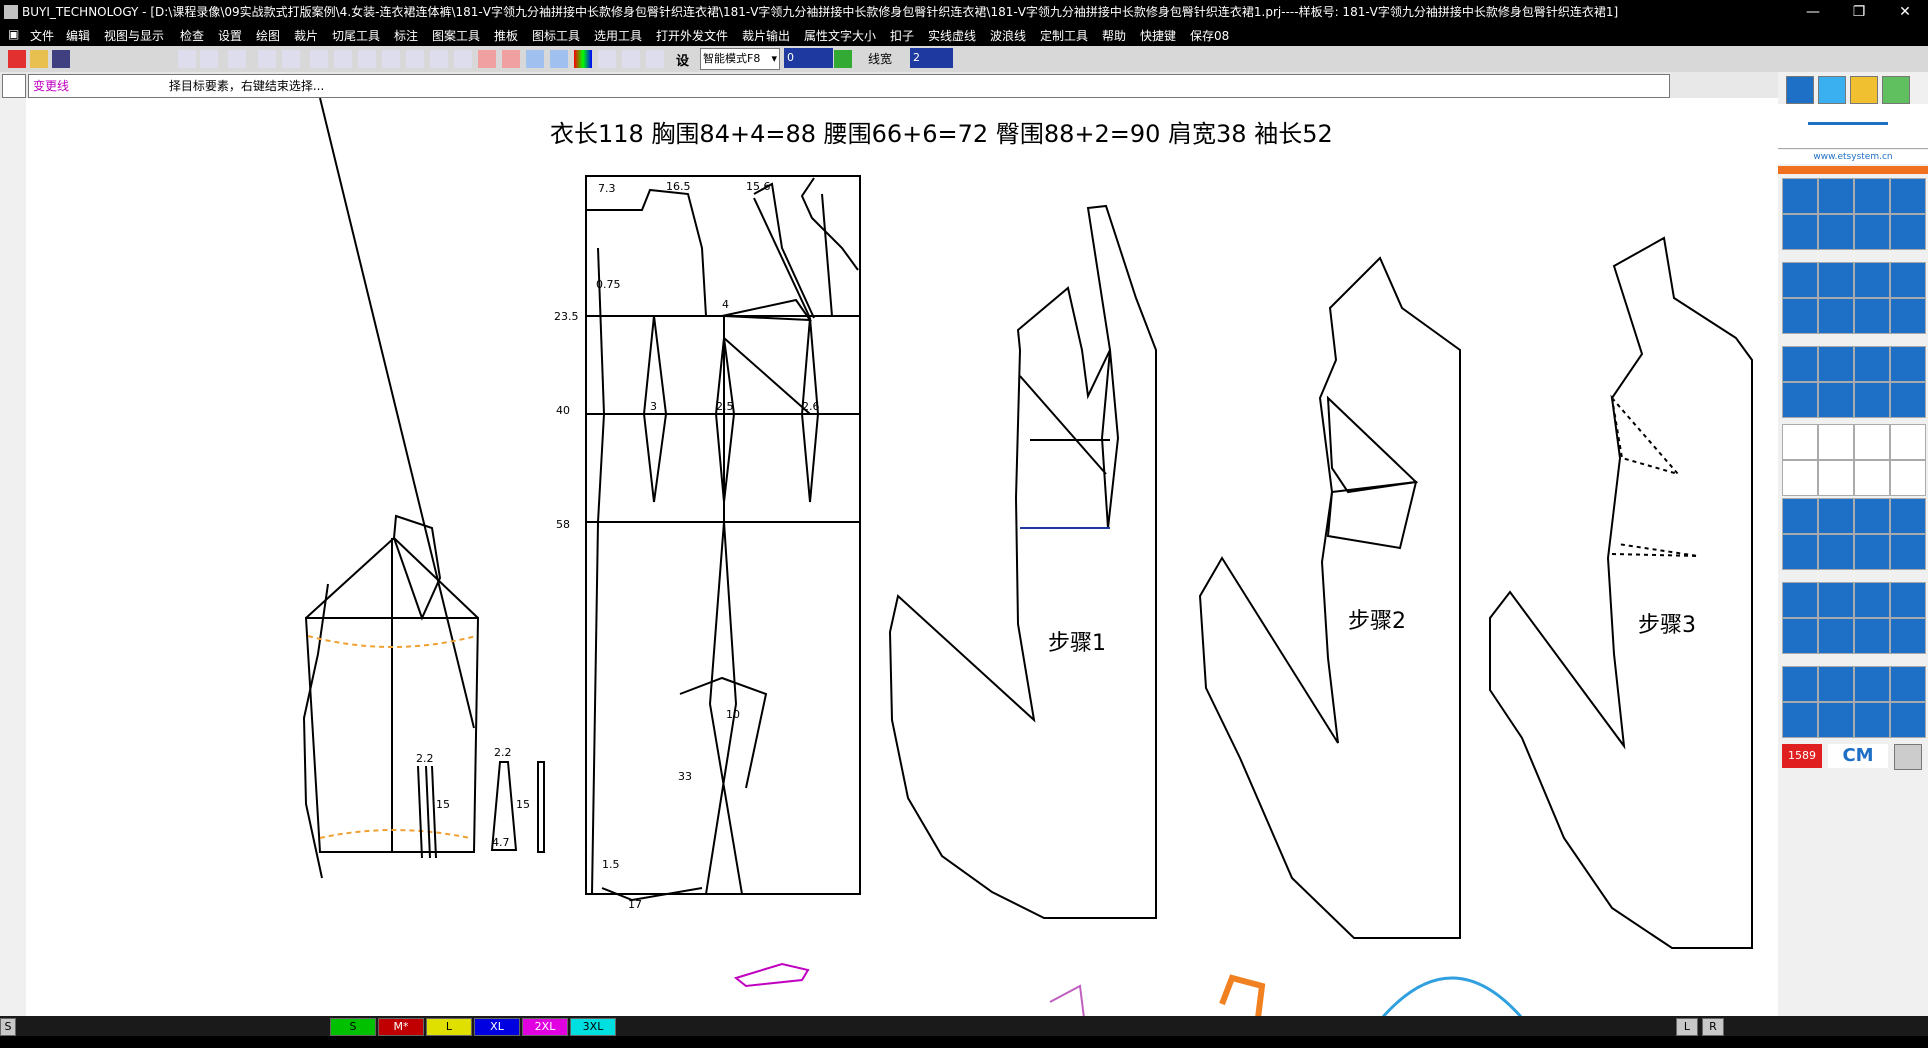 This screenshot has height=1048, width=1928. What do you see at coordinates (1908, 442) in the screenshot?
I see `tool-trousers-icon` at bounding box center [1908, 442].